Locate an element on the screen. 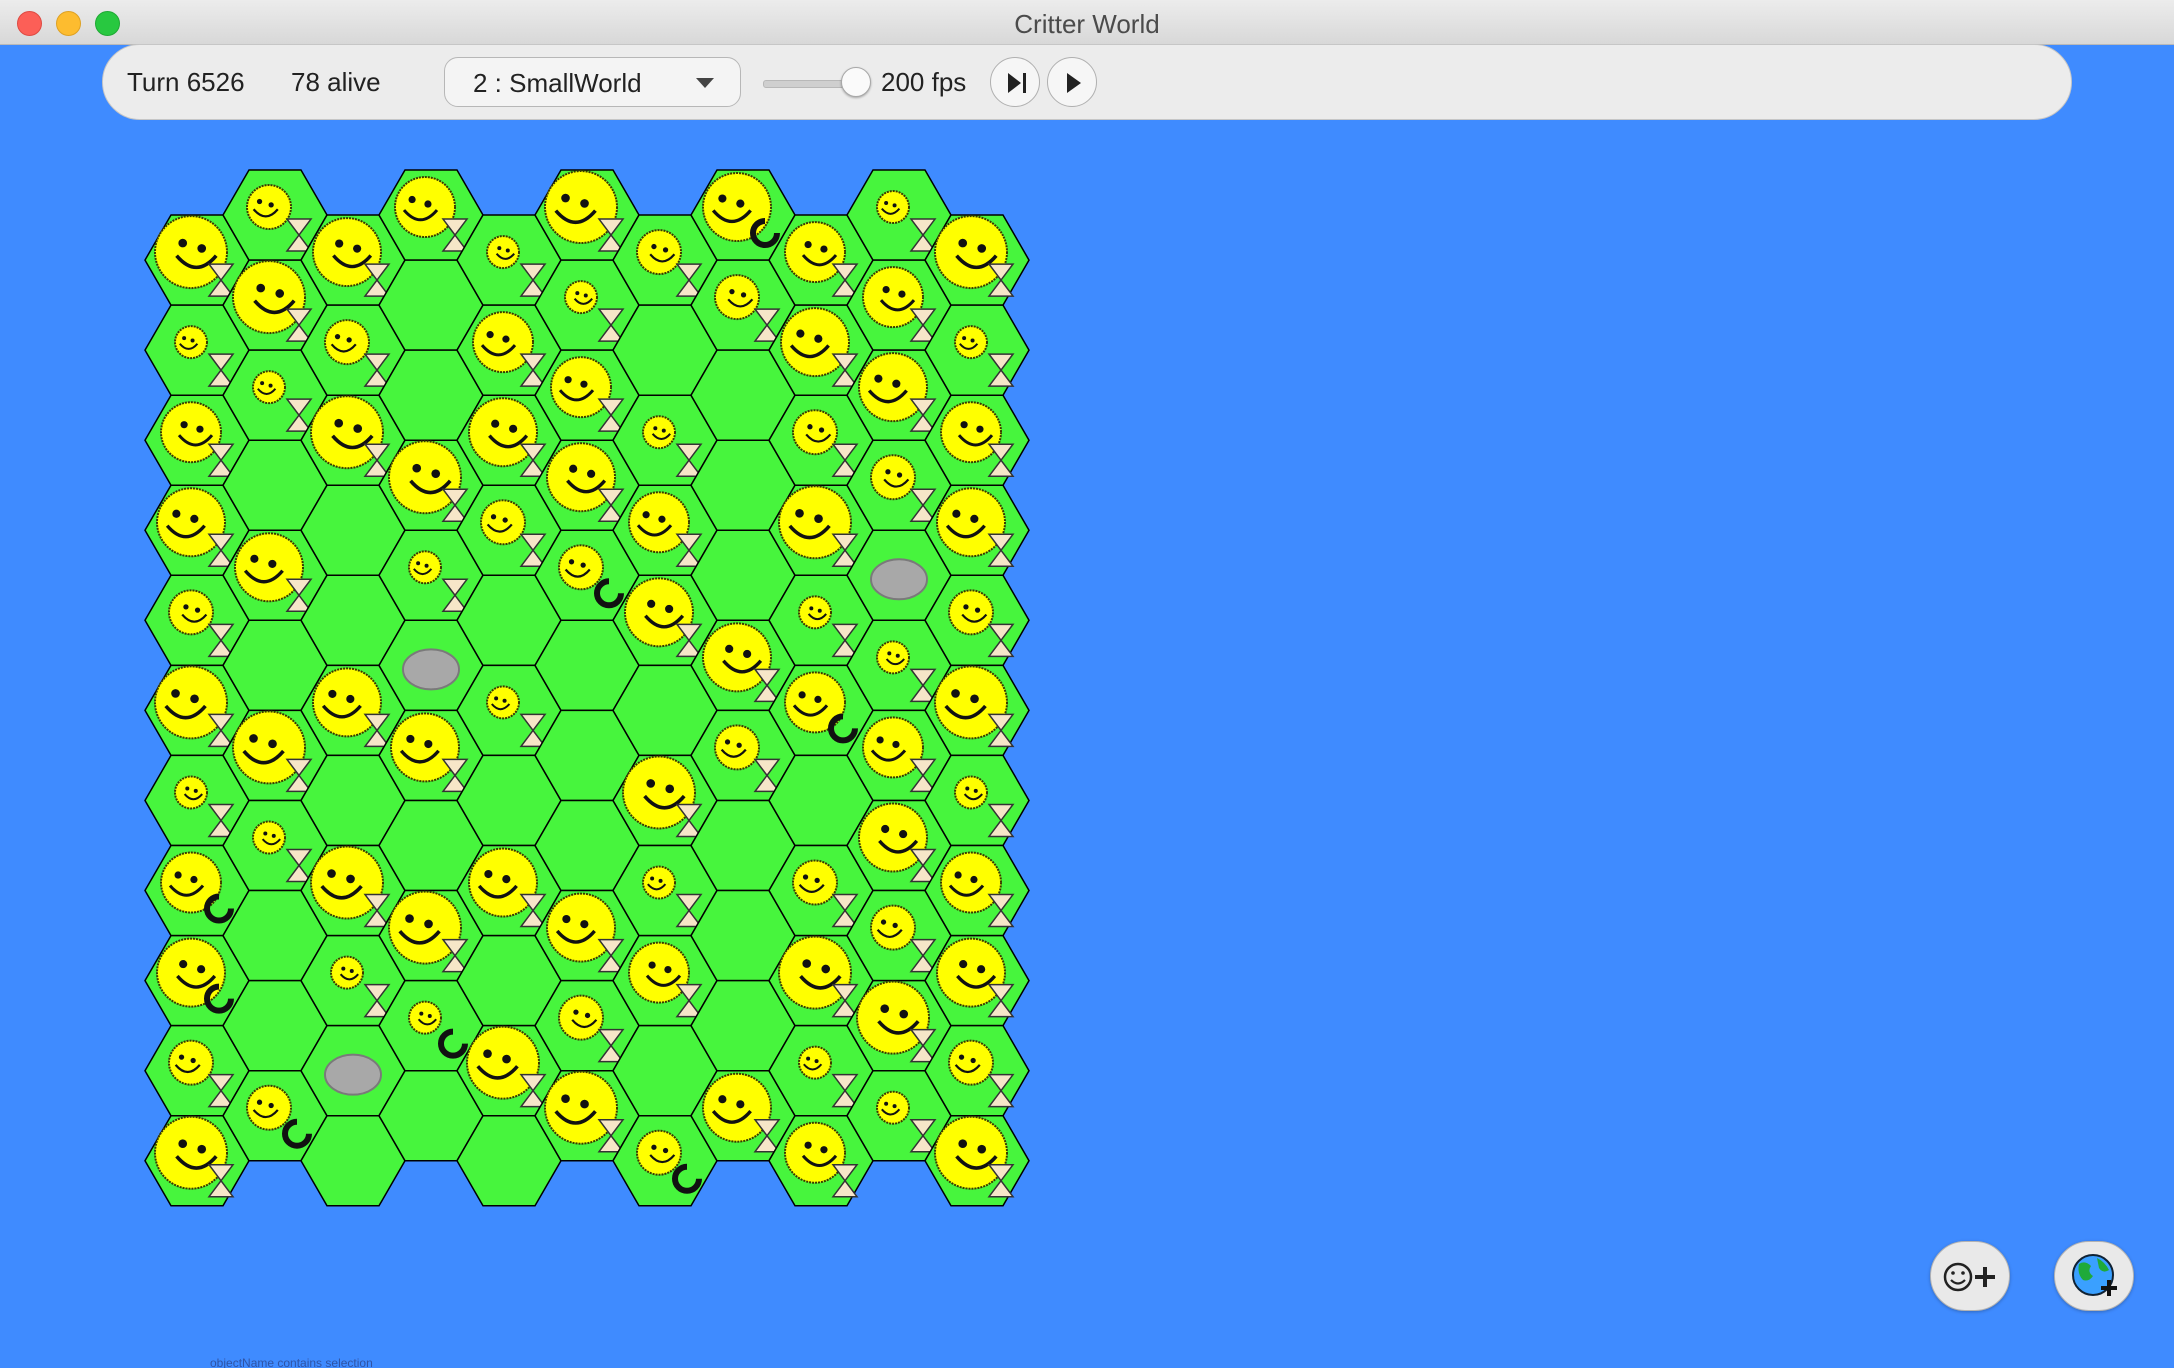 Image resolution: width=2174 pixels, height=1368 pixels. add-world-button is located at coordinates (2094, 1276).